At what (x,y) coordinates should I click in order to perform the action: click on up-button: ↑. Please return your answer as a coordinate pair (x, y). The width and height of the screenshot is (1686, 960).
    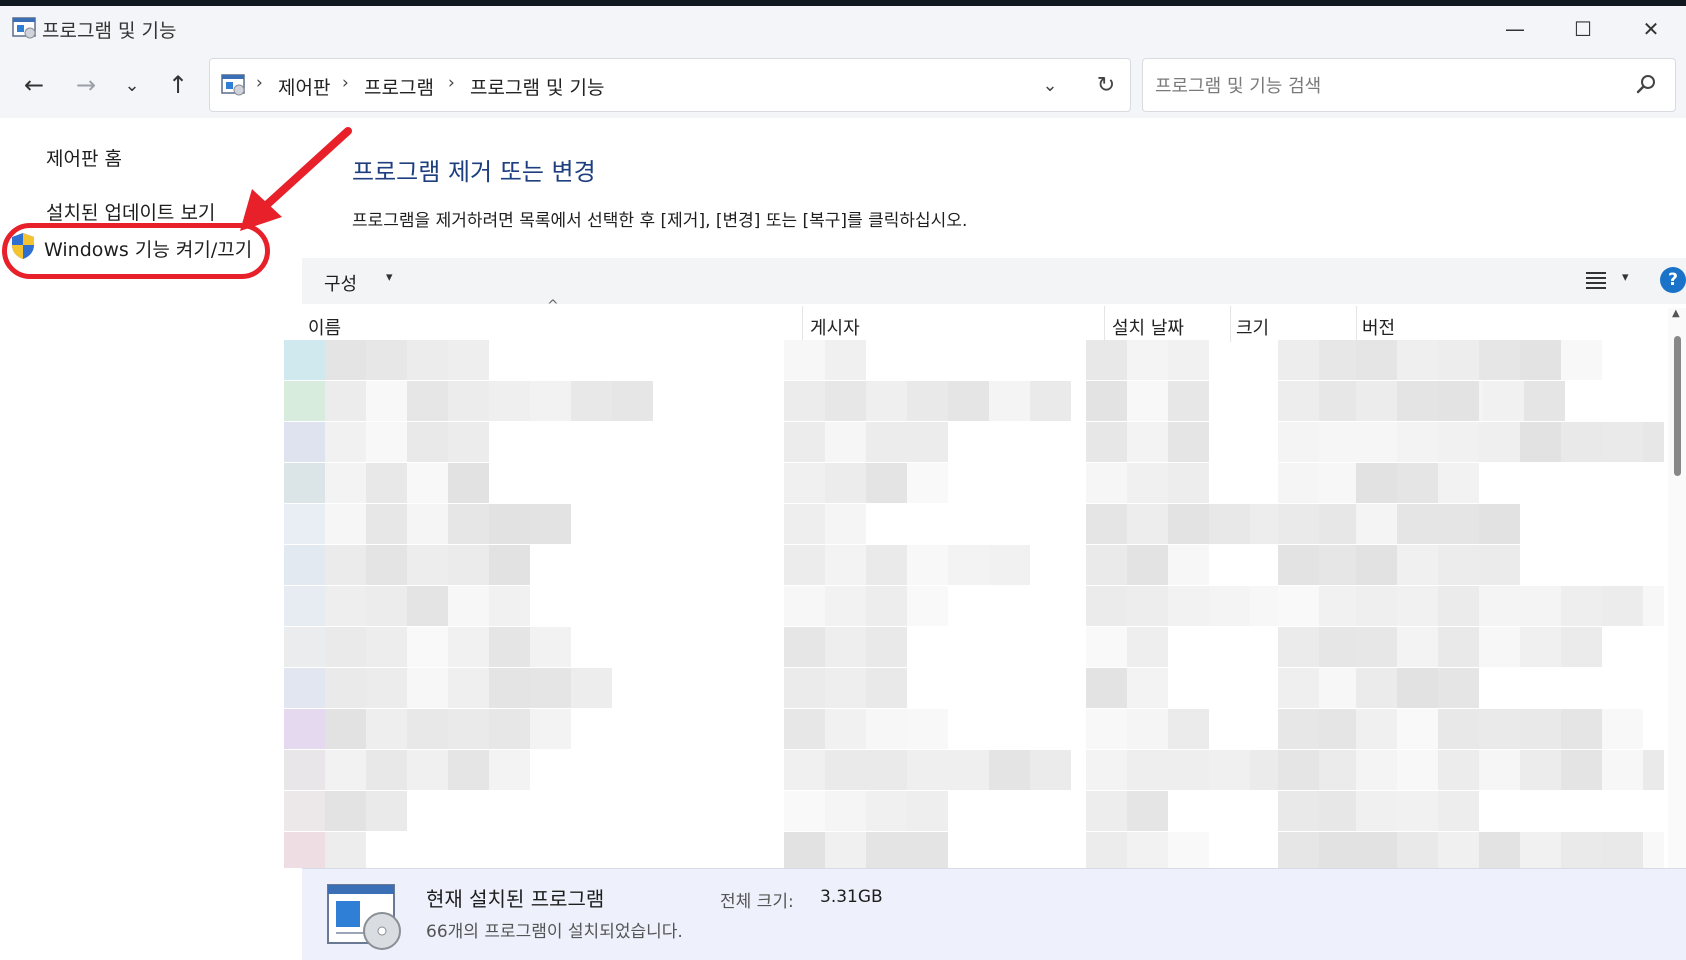
    Looking at the image, I should click on (178, 85).